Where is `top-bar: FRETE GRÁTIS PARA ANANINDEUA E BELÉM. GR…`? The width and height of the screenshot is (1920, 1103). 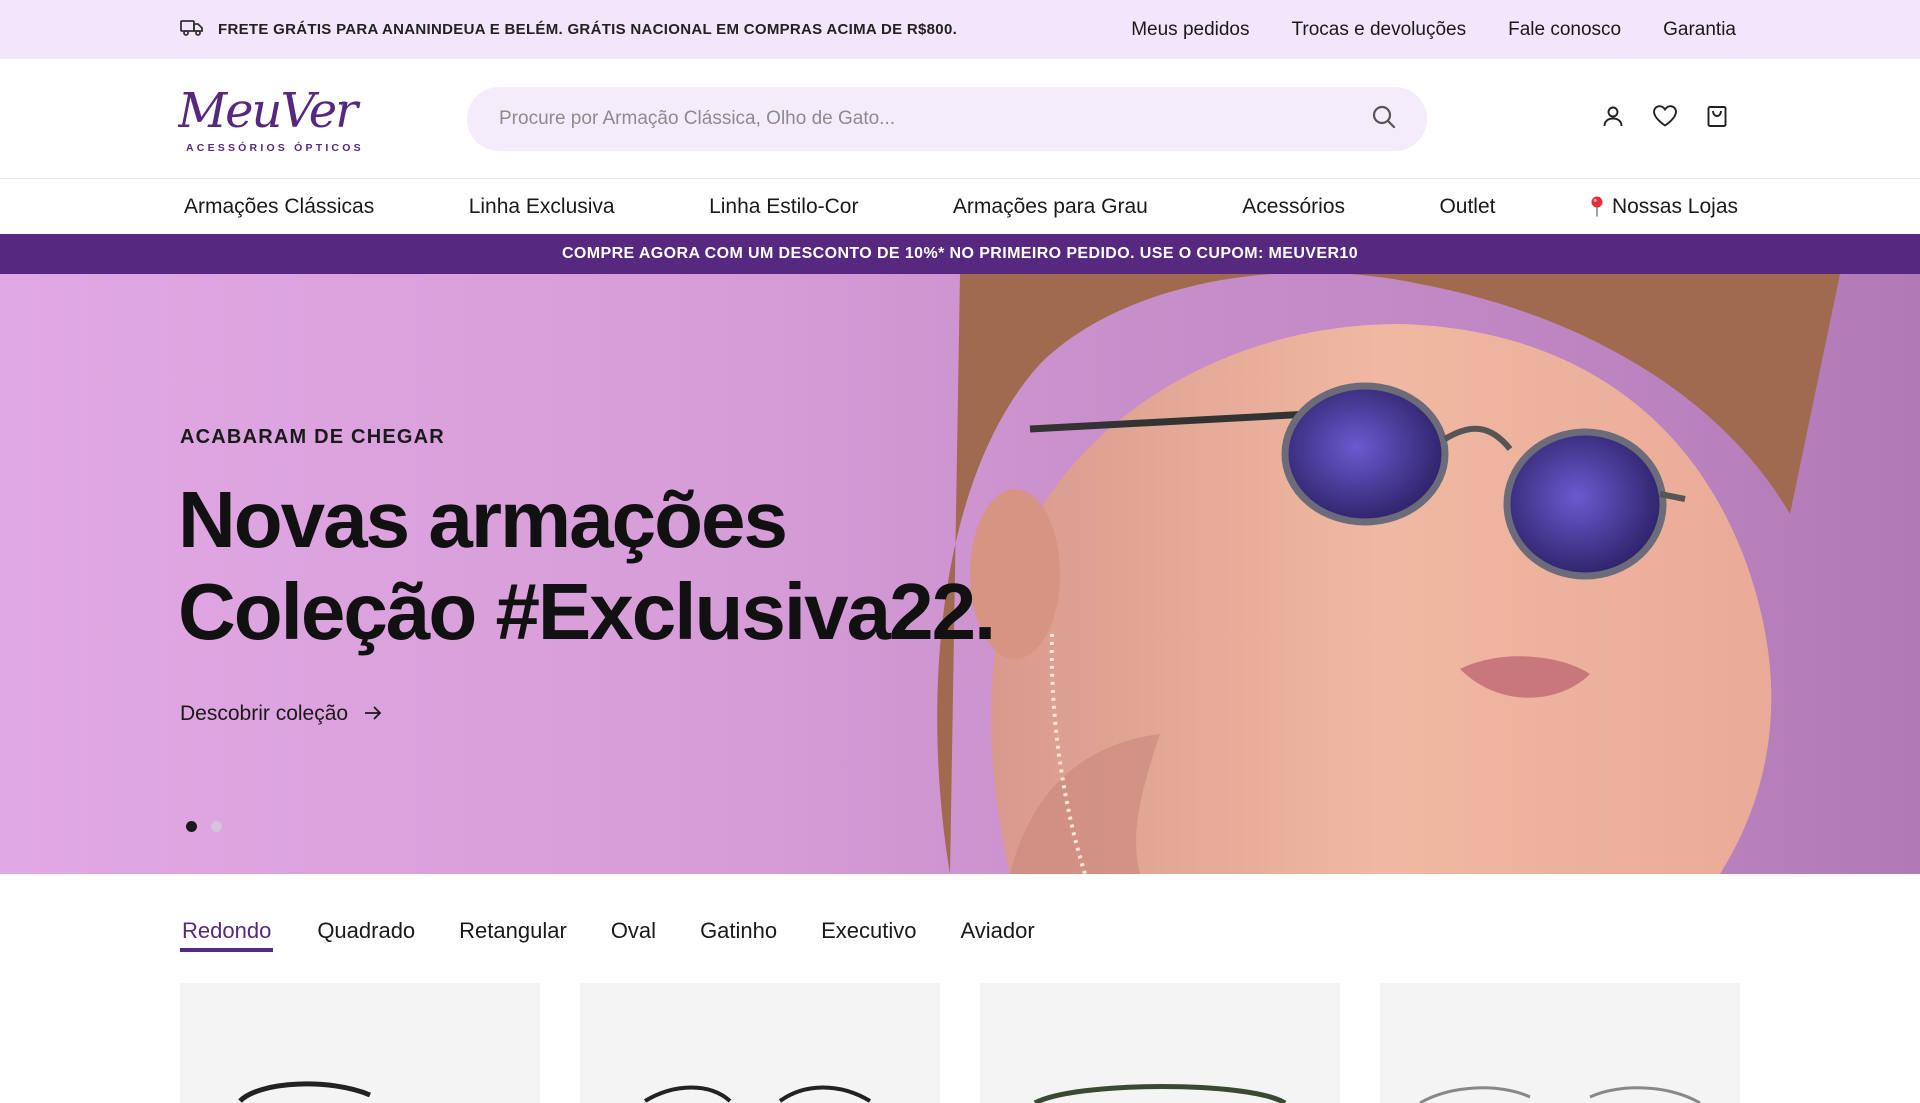
top-bar: FRETE GRÁTIS PARA ANANINDEUA E BELÉM. GR… is located at coordinates (960, 29).